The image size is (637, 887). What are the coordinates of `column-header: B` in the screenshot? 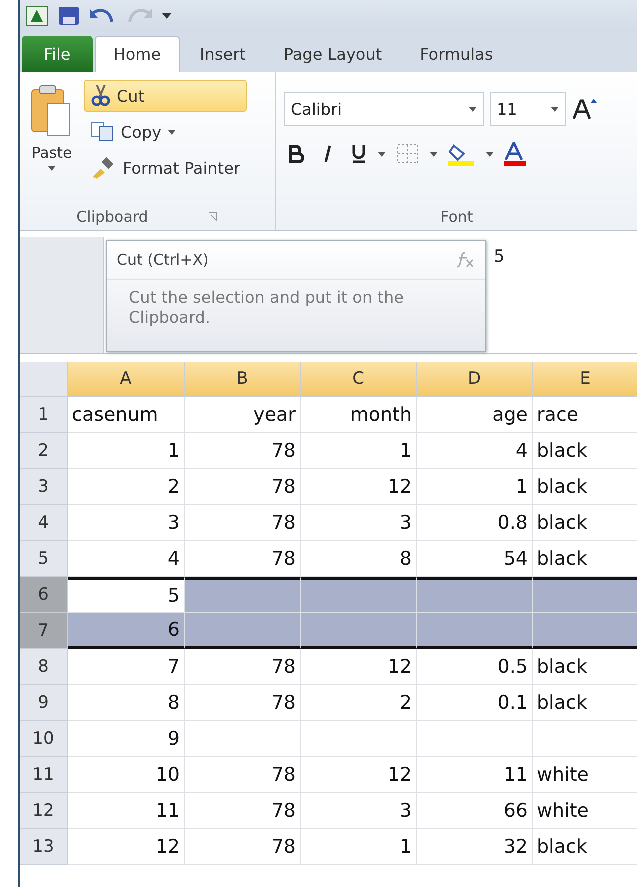 It's located at (243, 379).